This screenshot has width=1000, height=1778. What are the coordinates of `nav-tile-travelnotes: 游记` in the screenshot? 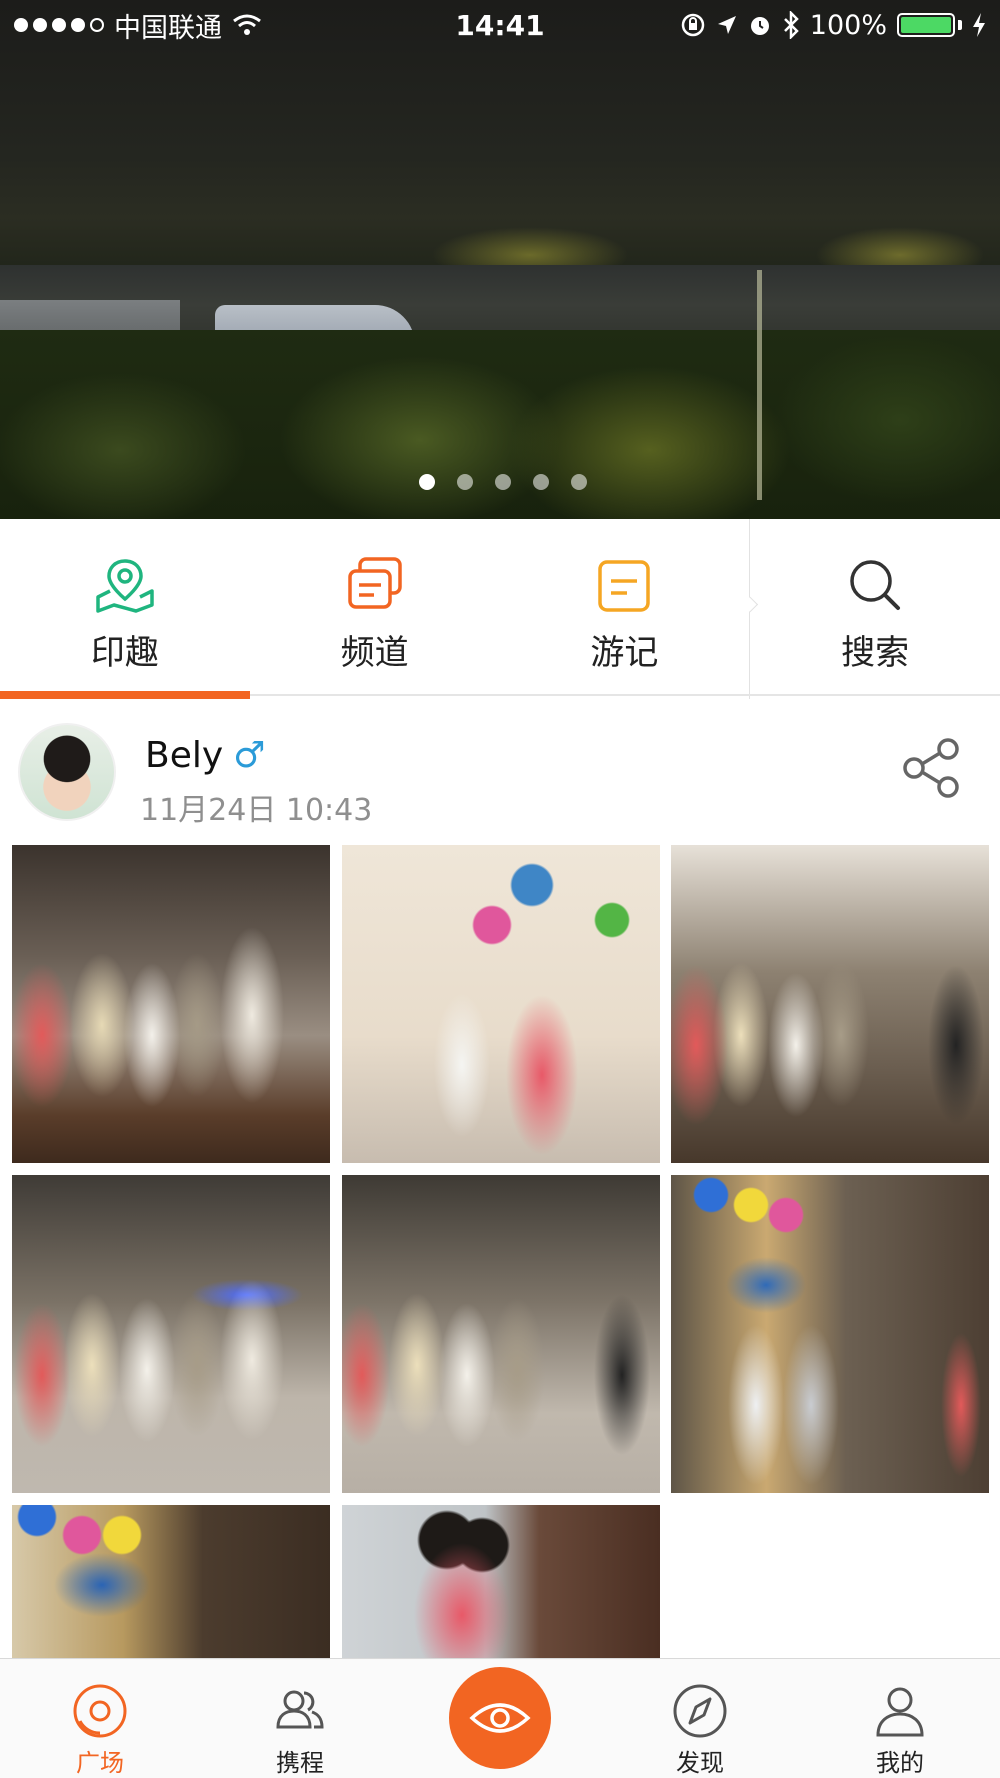 It's located at (625, 609).